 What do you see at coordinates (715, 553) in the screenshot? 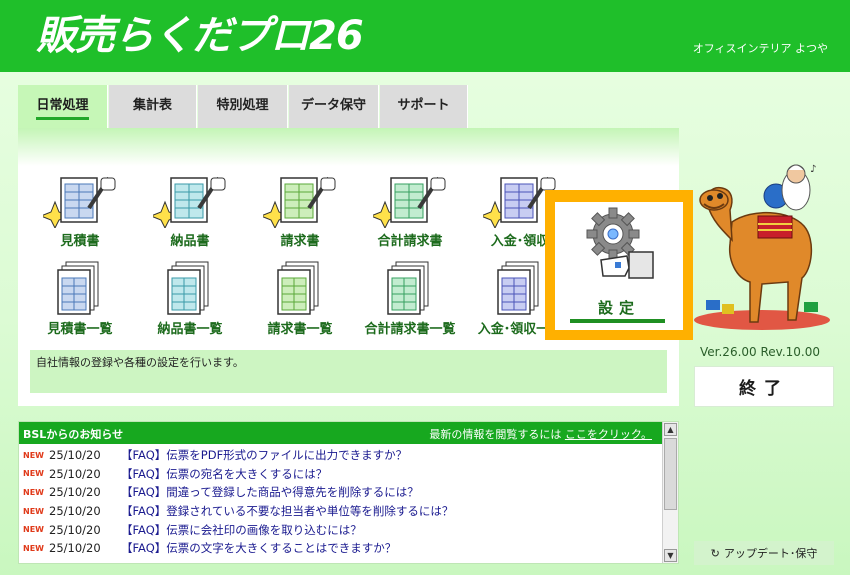
I see `refresh-icon: ↻` at bounding box center [715, 553].